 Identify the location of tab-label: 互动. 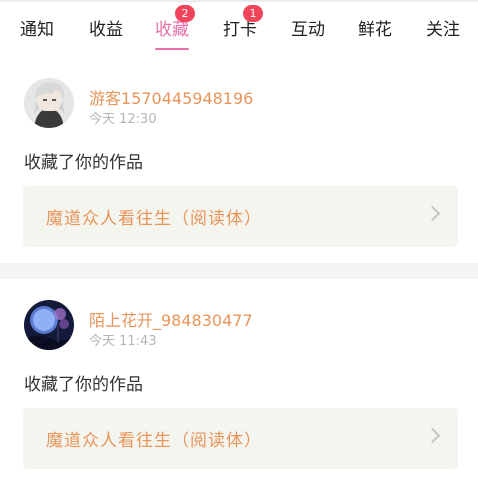
(308, 30).